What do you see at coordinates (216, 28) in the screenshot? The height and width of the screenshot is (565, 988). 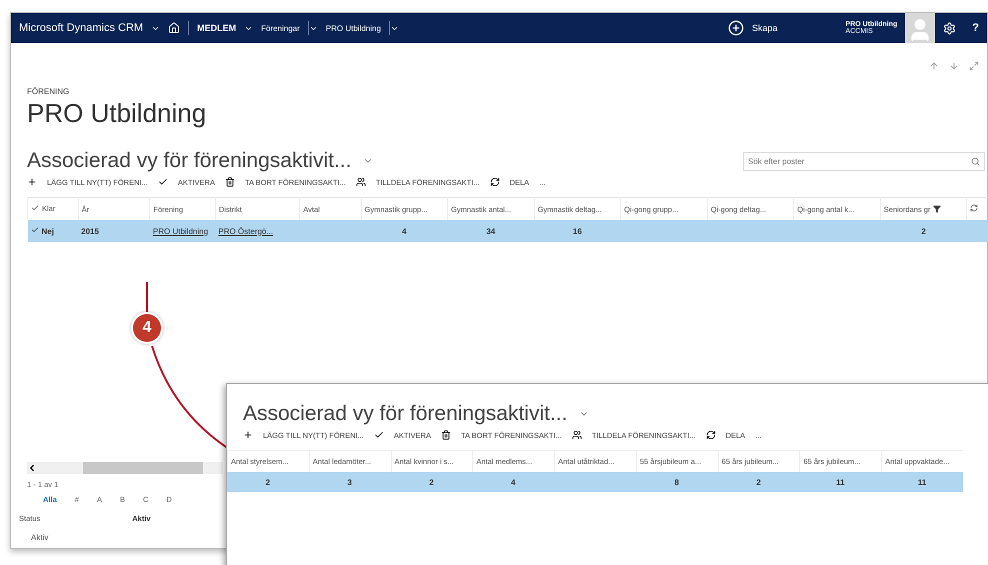 I see `nav-menu: MEDLEM` at bounding box center [216, 28].